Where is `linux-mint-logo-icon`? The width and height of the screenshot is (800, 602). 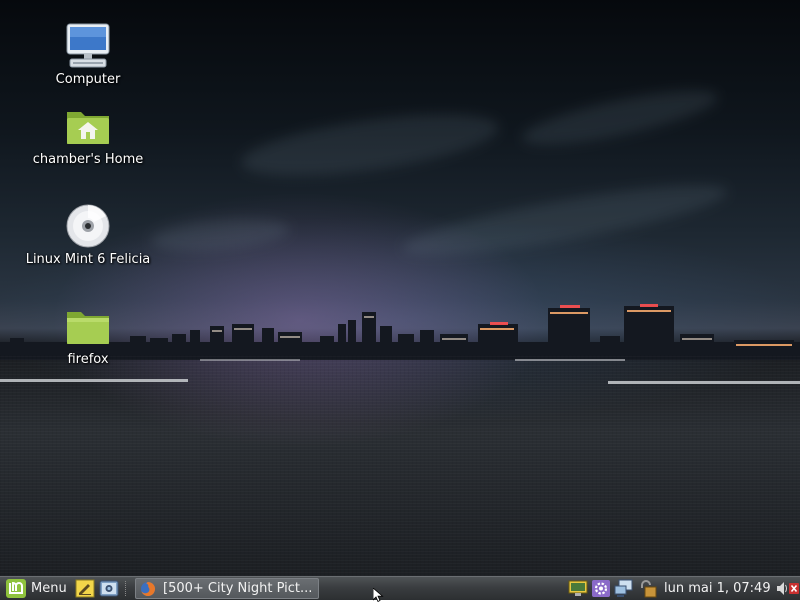
linux-mint-logo-icon is located at coordinates (16, 588).